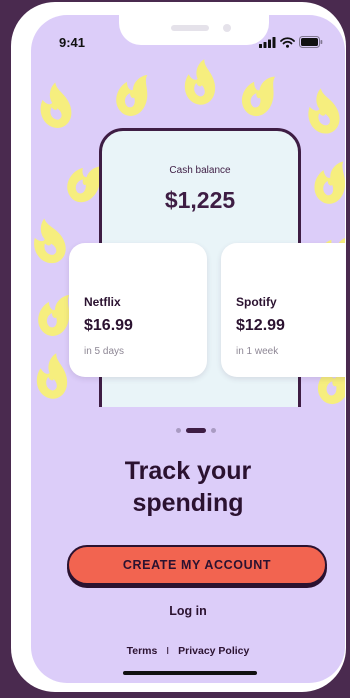 This screenshot has width=350, height=698. What do you see at coordinates (190, 28) in the screenshot?
I see `speaker-grille` at bounding box center [190, 28].